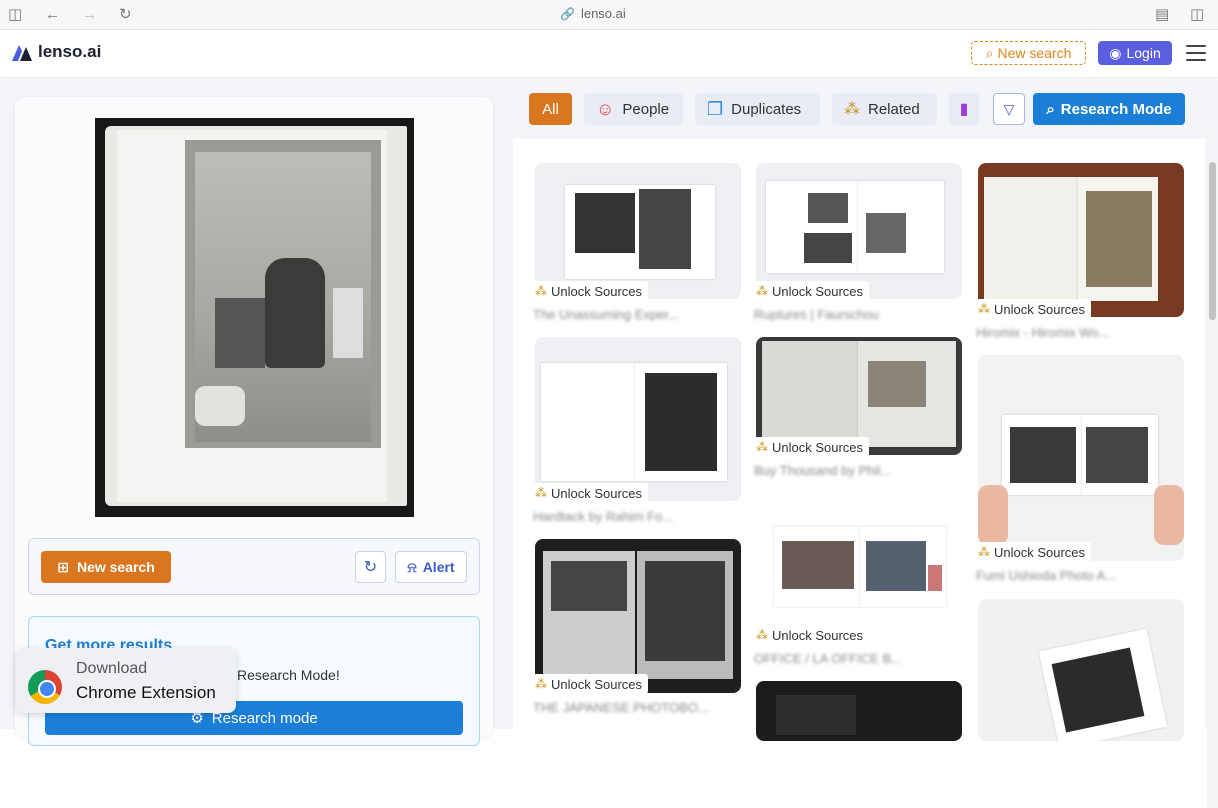  I want to click on research-mode-label: Research Mode, so click(1116, 109).